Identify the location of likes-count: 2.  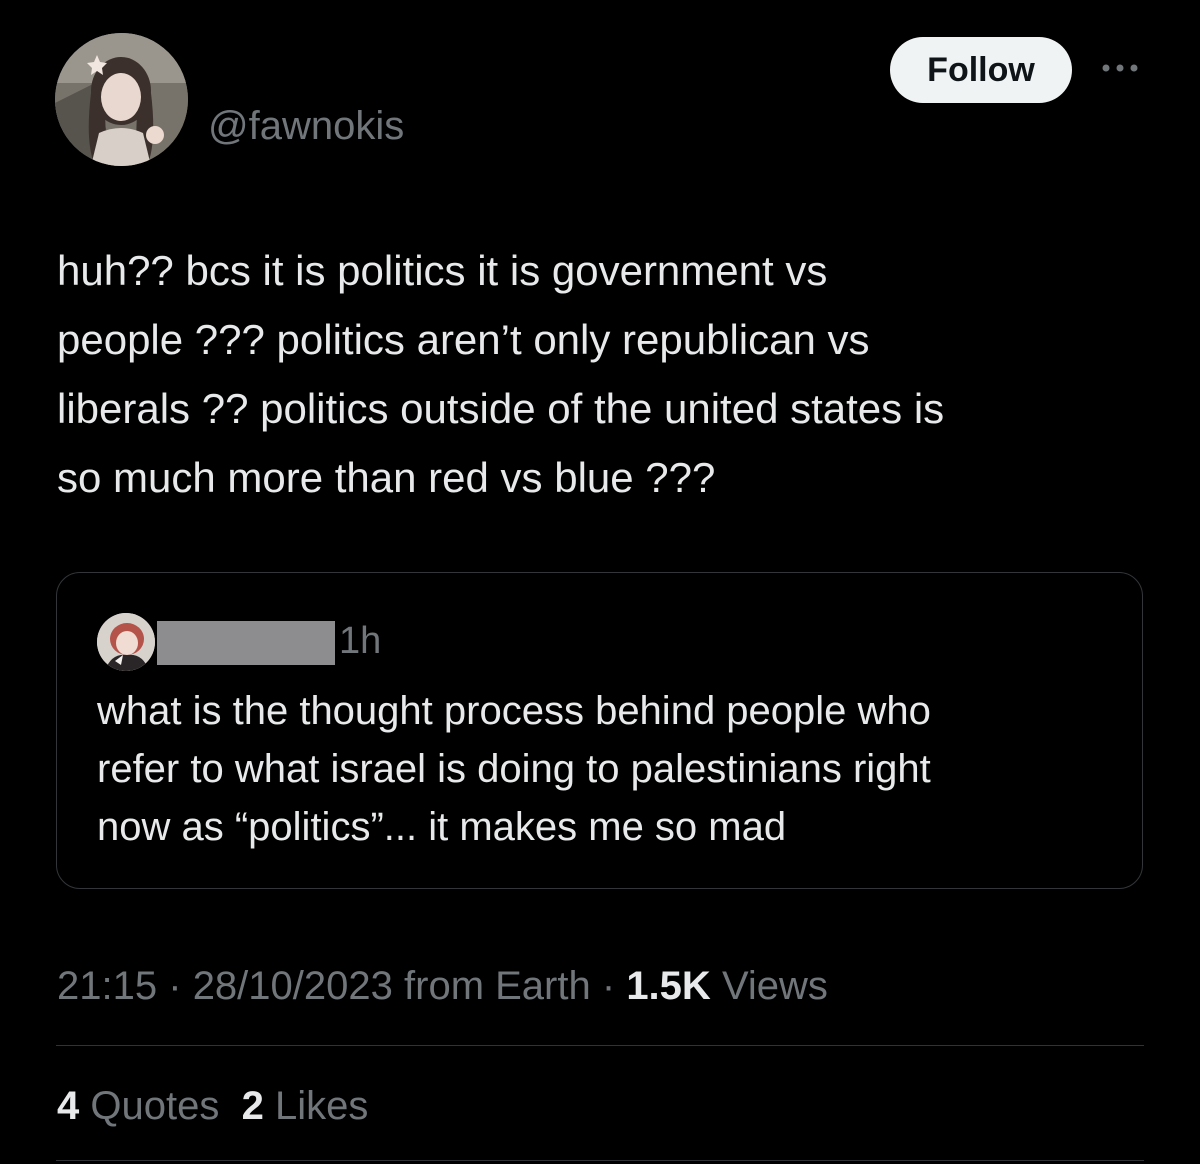
(252, 1106).